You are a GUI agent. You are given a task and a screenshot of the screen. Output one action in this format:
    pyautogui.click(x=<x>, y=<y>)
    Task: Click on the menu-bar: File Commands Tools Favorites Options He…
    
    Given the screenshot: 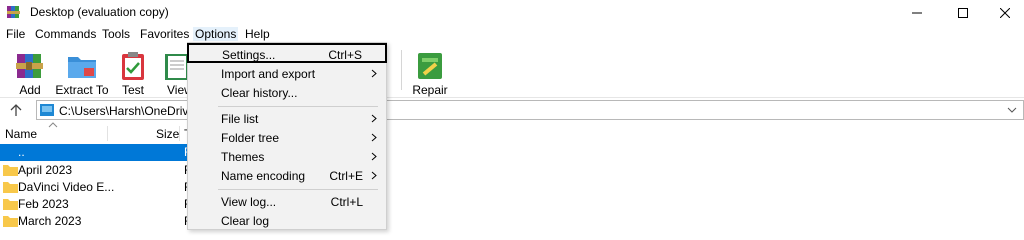 What is the action you would take?
    pyautogui.click(x=512, y=34)
    